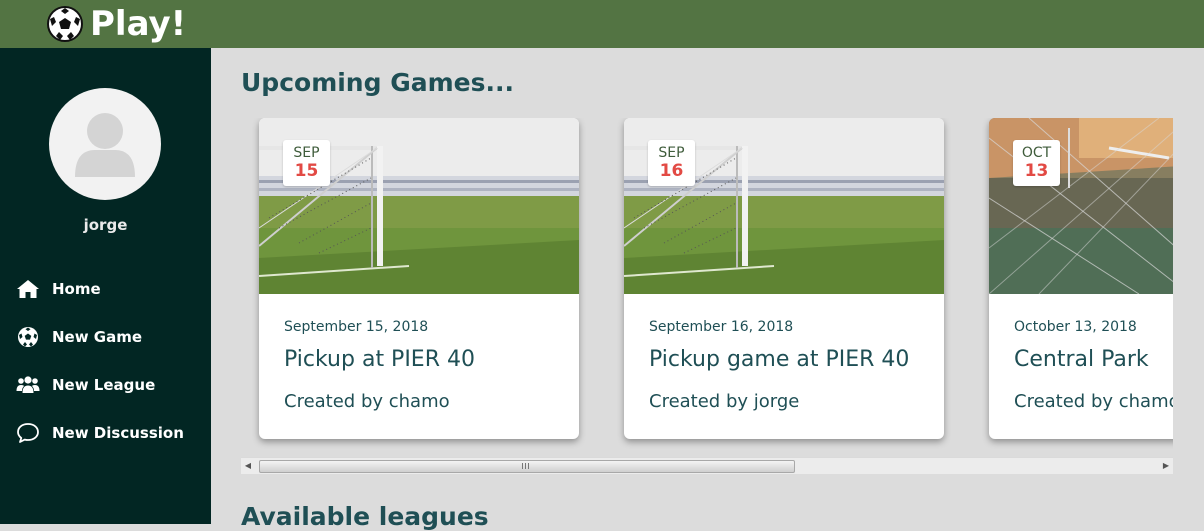 The image size is (1204, 531). What do you see at coordinates (118, 433) in the screenshot?
I see `sidebar-item-label: New Discussion` at bounding box center [118, 433].